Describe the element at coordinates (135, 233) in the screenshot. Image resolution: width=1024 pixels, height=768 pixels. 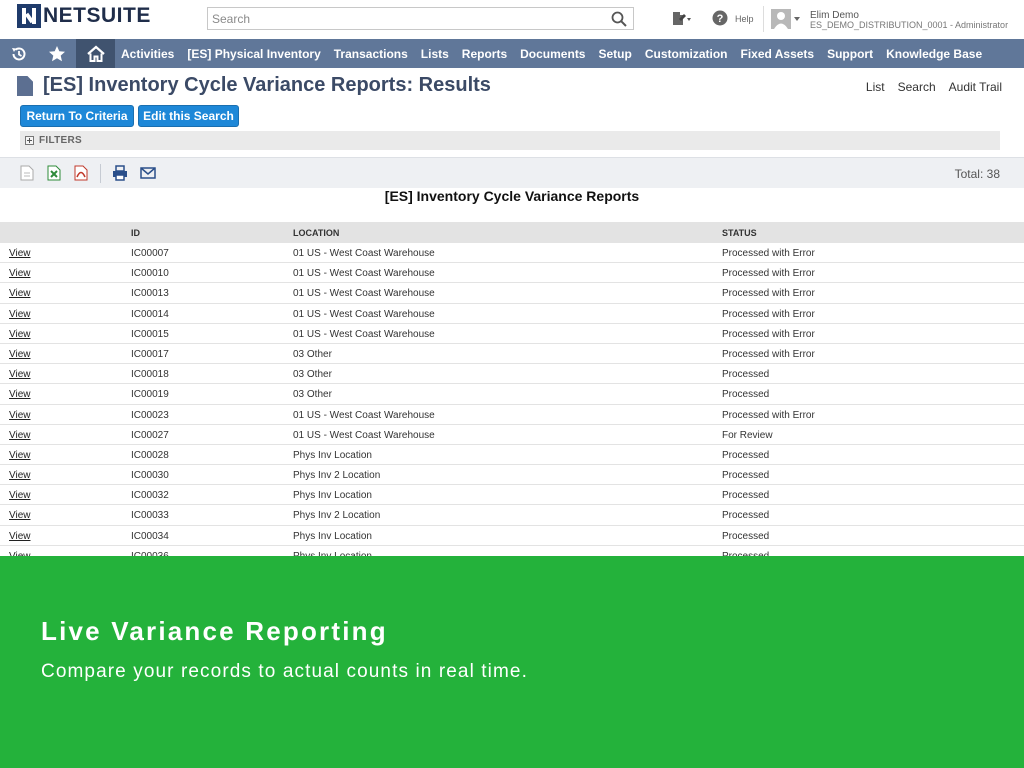
I see `column-header-id: ID` at that location.